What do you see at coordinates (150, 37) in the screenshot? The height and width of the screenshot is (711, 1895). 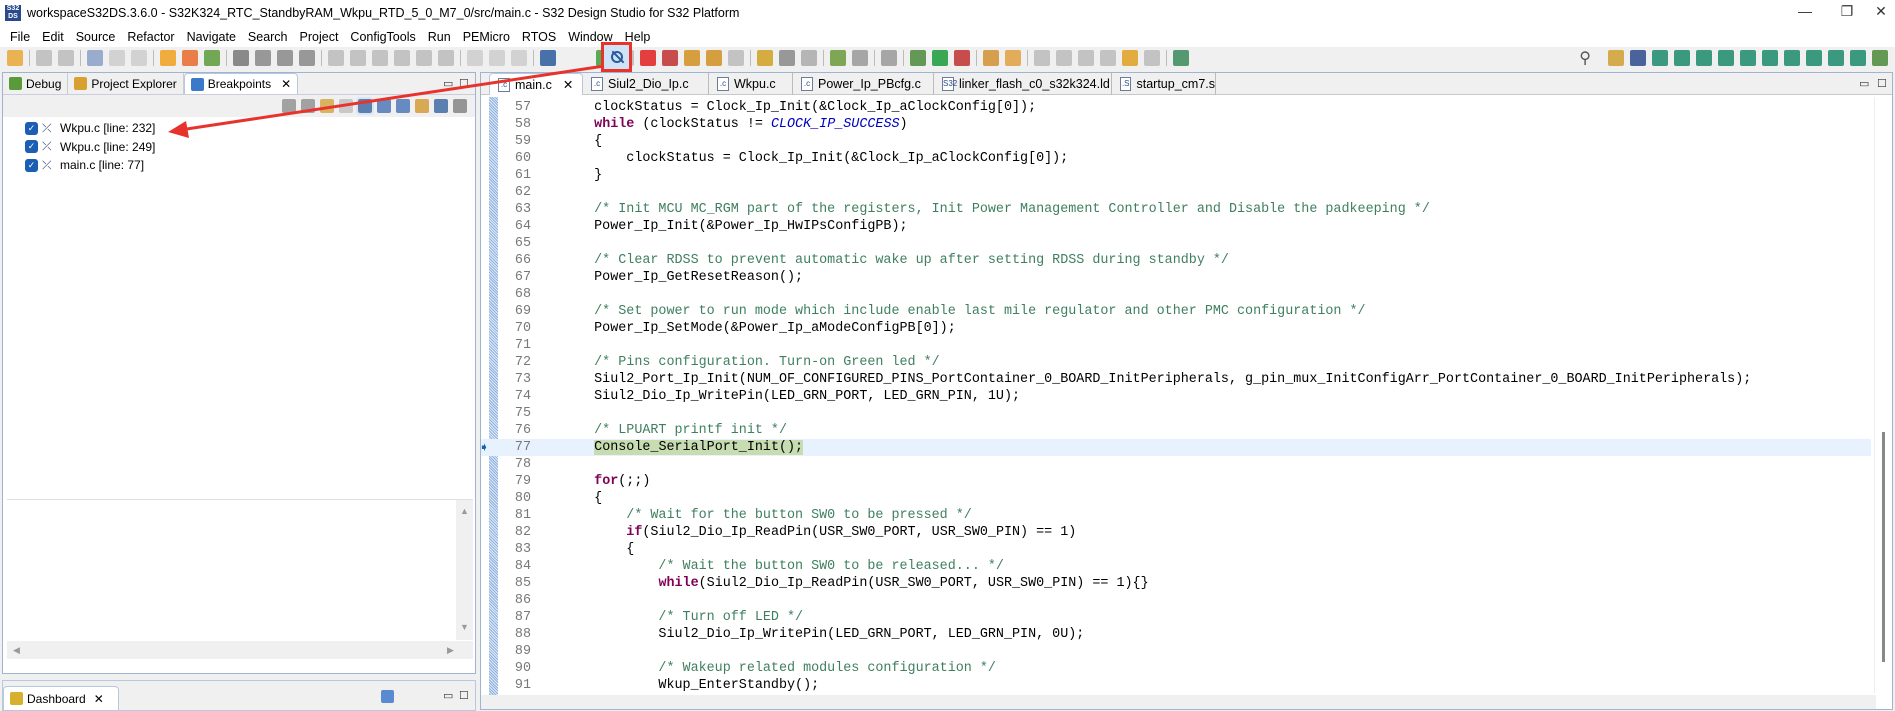 I see `menu-refactor: Refactor` at bounding box center [150, 37].